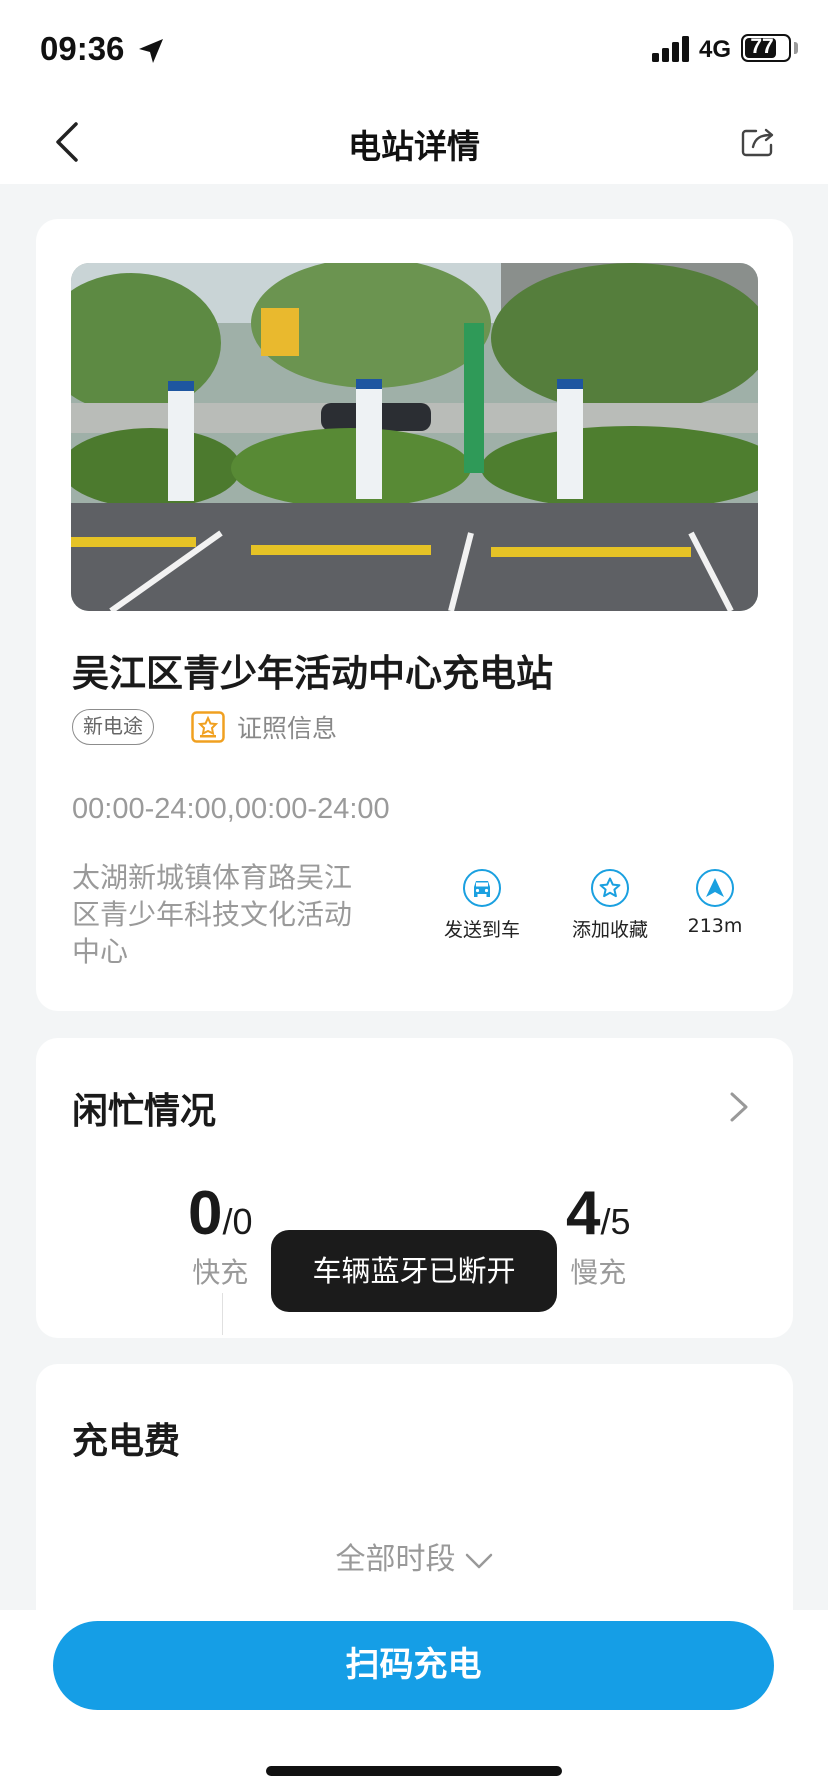 The width and height of the screenshot is (828, 1792). Describe the element at coordinates (212, 914) in the screenshot. I see `station-address: 太湖新城镇体育路吴江区青少年科技文化活动中心` at that location.